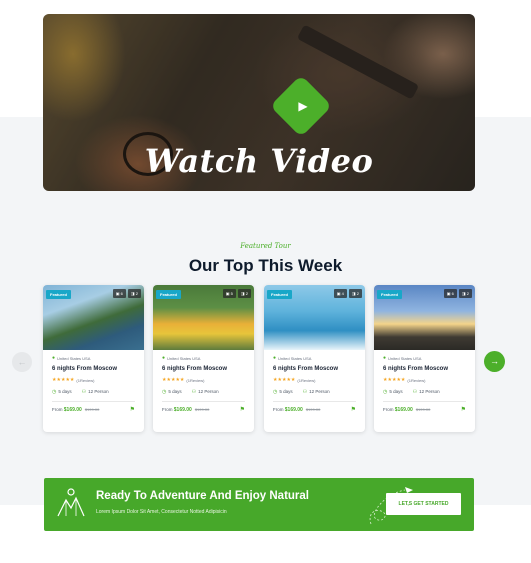 The image size is (531, 563). I want to click on get-started-button: LET,S GET STARTED, so click(423, 504).